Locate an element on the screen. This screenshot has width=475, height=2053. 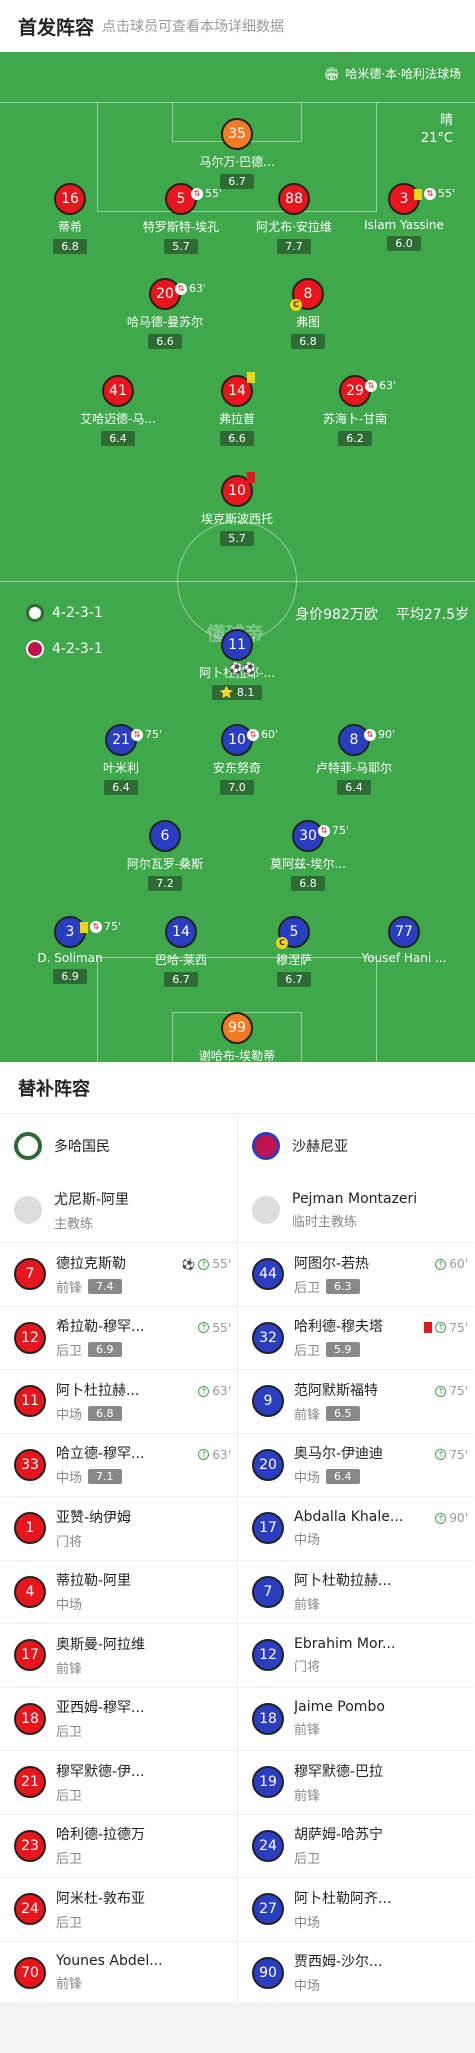
player-home-3: 3 ⇅ 55' Islam Yassine 6.0 is located at coordinates (404, 217).